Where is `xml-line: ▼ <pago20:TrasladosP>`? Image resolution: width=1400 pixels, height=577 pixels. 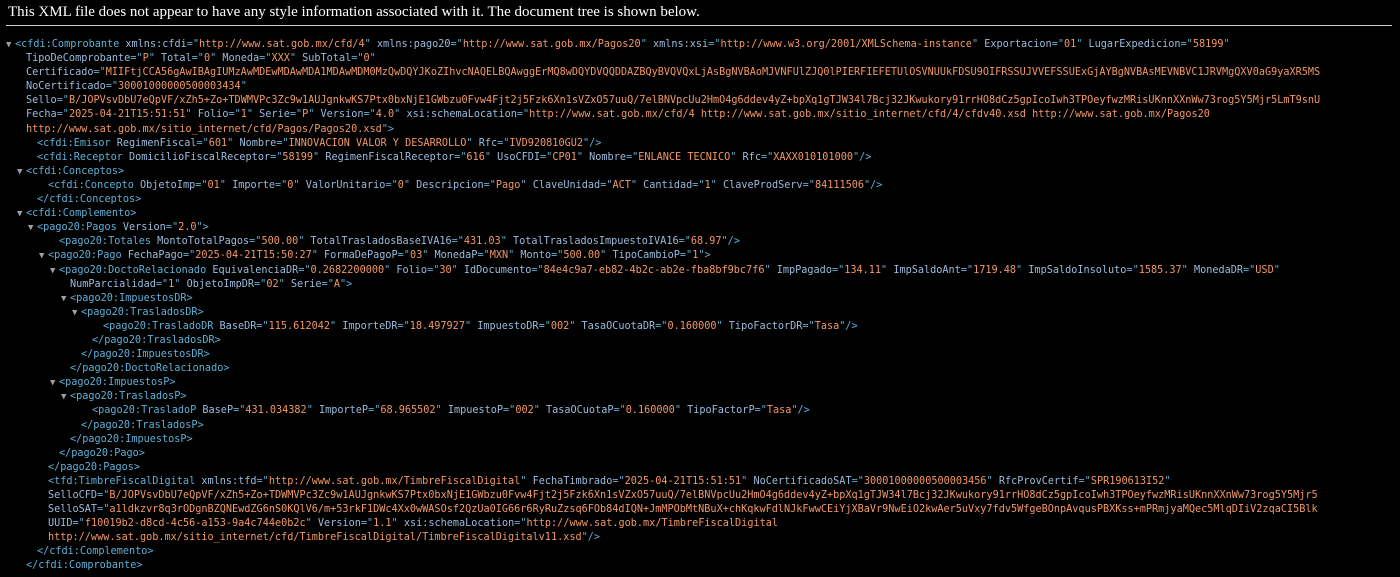
xml-line: ▼ <pago20:TrasladosP> is located at coordinates (700, 397).